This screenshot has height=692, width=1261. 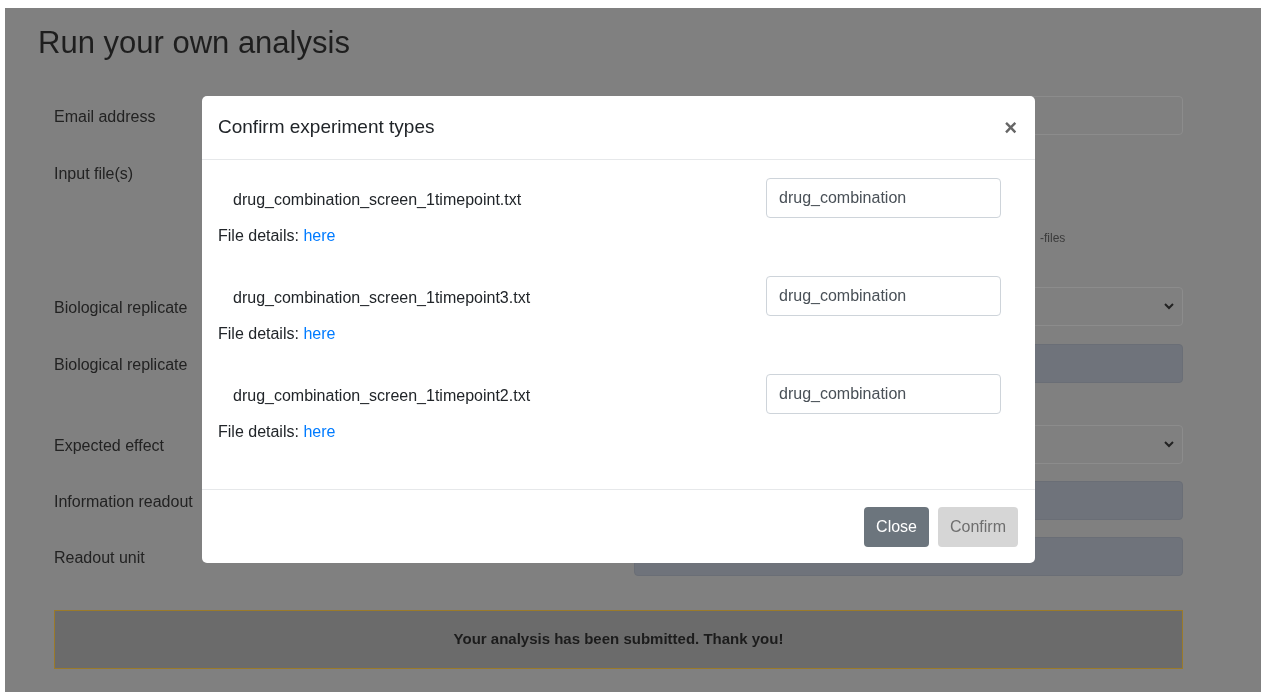 What do you see at coordinates (381, 298) in the screenshot?
I see `file-name: drug_combination_screen_1timepoint3.txt` at bounding box center [381, 298].